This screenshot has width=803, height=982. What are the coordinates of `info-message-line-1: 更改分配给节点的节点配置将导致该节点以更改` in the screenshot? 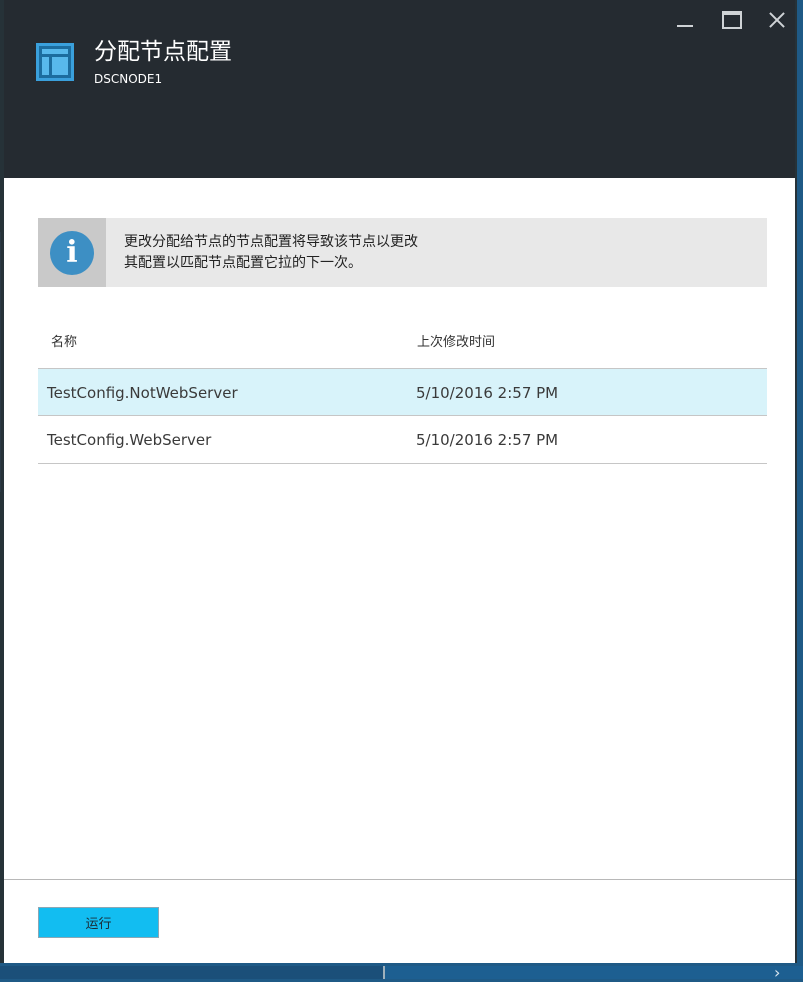 It's located at (271, 242).